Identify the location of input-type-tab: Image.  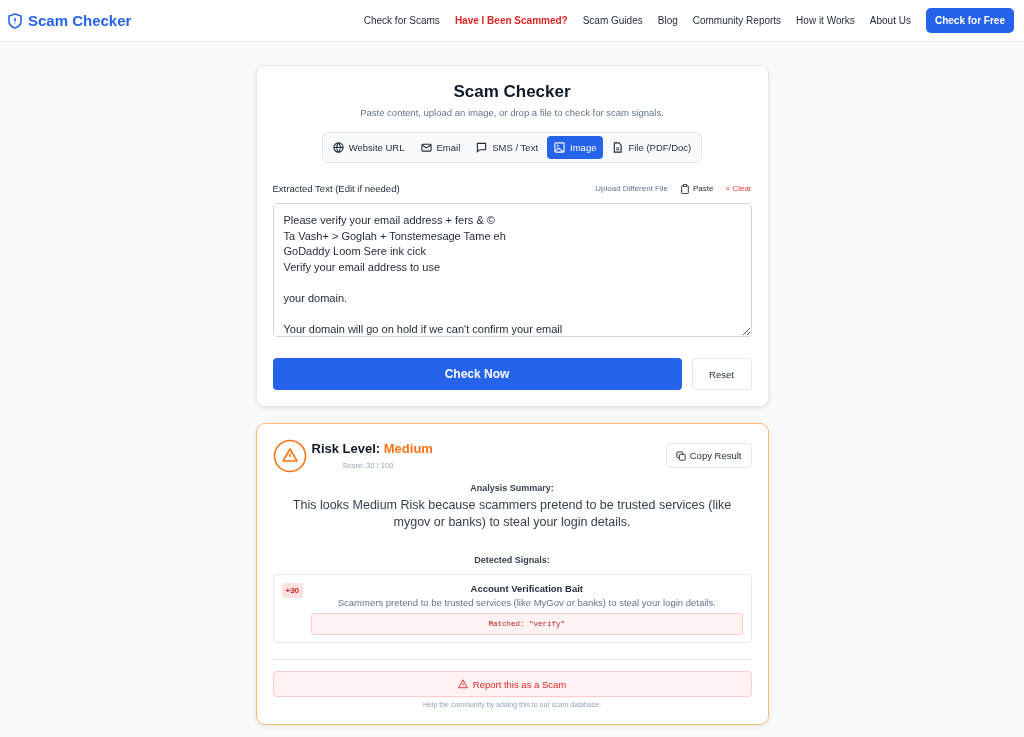
(575, 147).